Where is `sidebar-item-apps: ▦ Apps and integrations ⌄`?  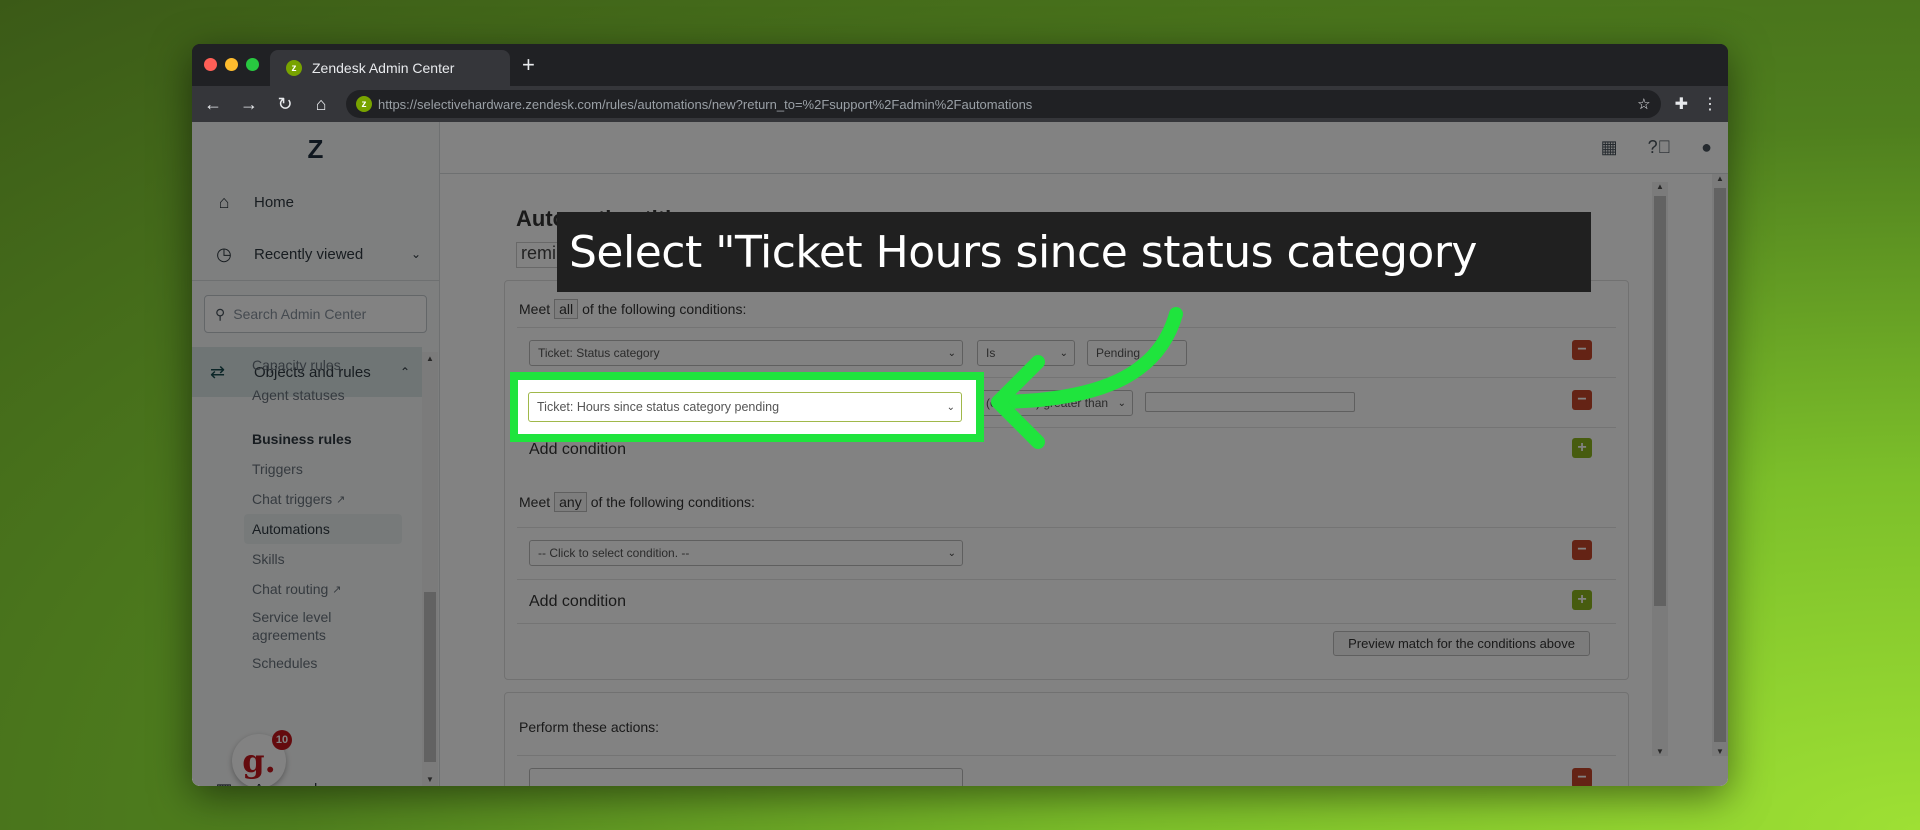 sidebar-item-apps: ▦ Apps and integrations ⌄ is located at coordinates (307, 779).